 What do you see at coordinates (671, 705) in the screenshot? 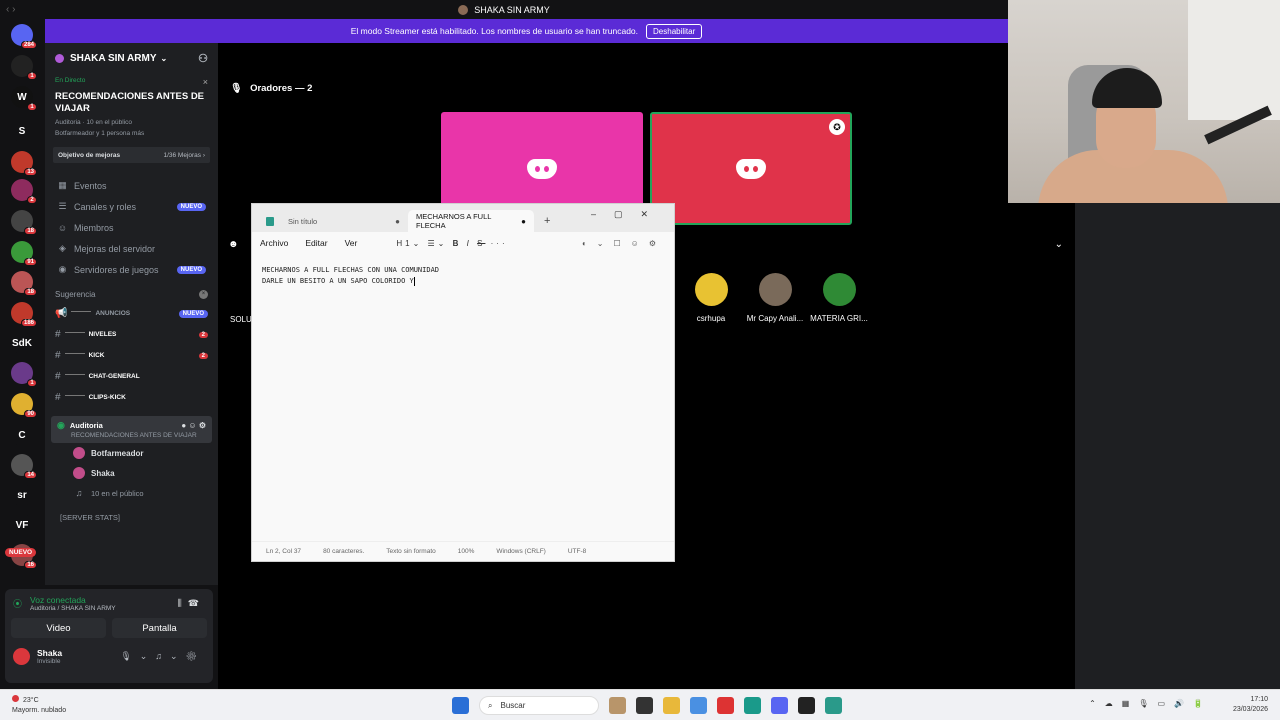
I see `file-explorer-icon` at bounding box center [671, 705].